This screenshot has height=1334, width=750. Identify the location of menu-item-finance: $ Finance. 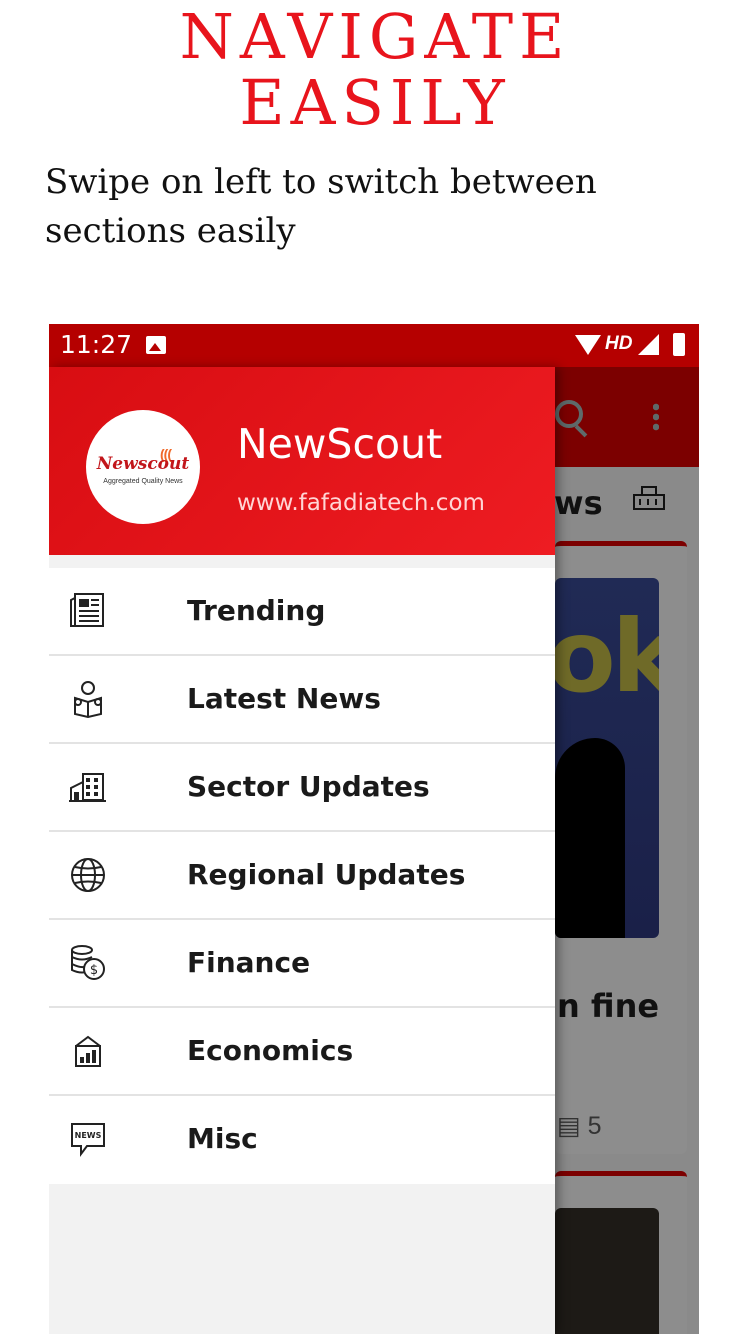
(302, 964).